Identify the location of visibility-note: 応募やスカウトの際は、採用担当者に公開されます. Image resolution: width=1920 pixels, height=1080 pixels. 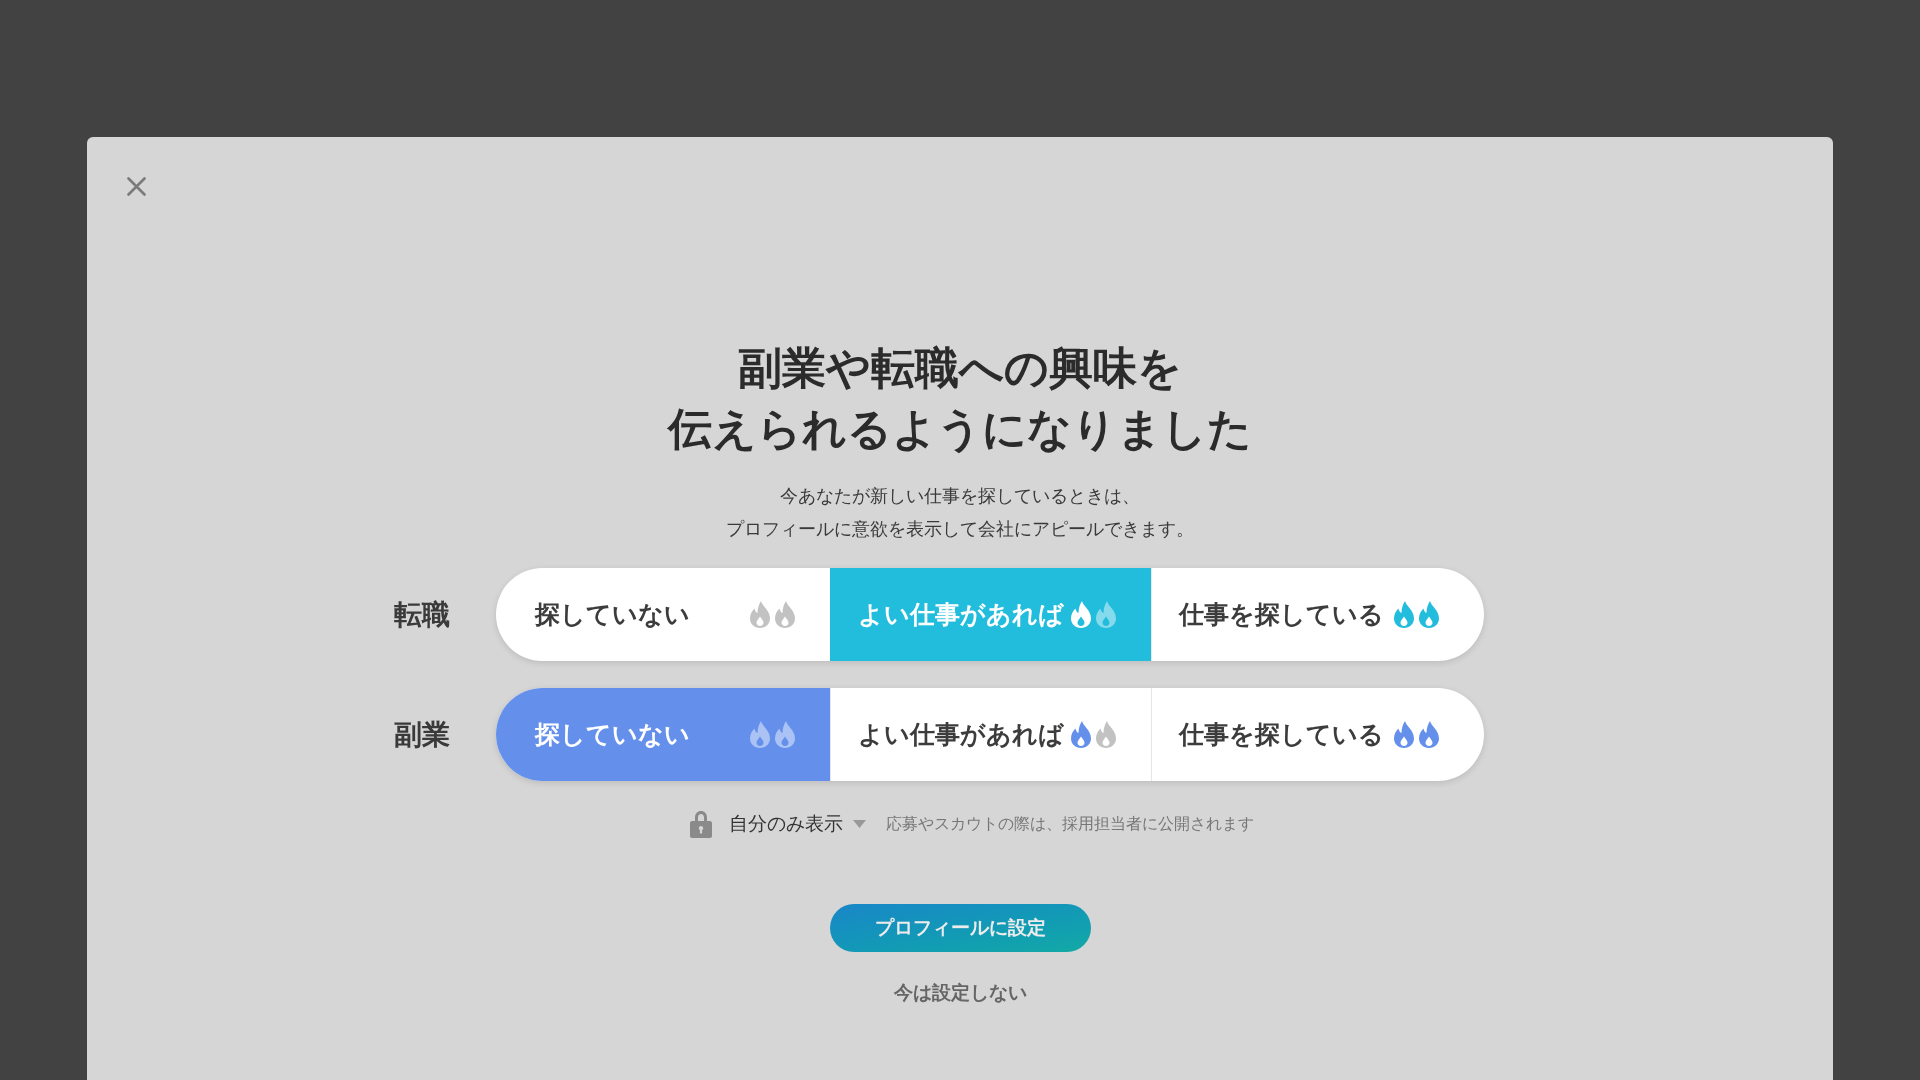
(1070, 824).